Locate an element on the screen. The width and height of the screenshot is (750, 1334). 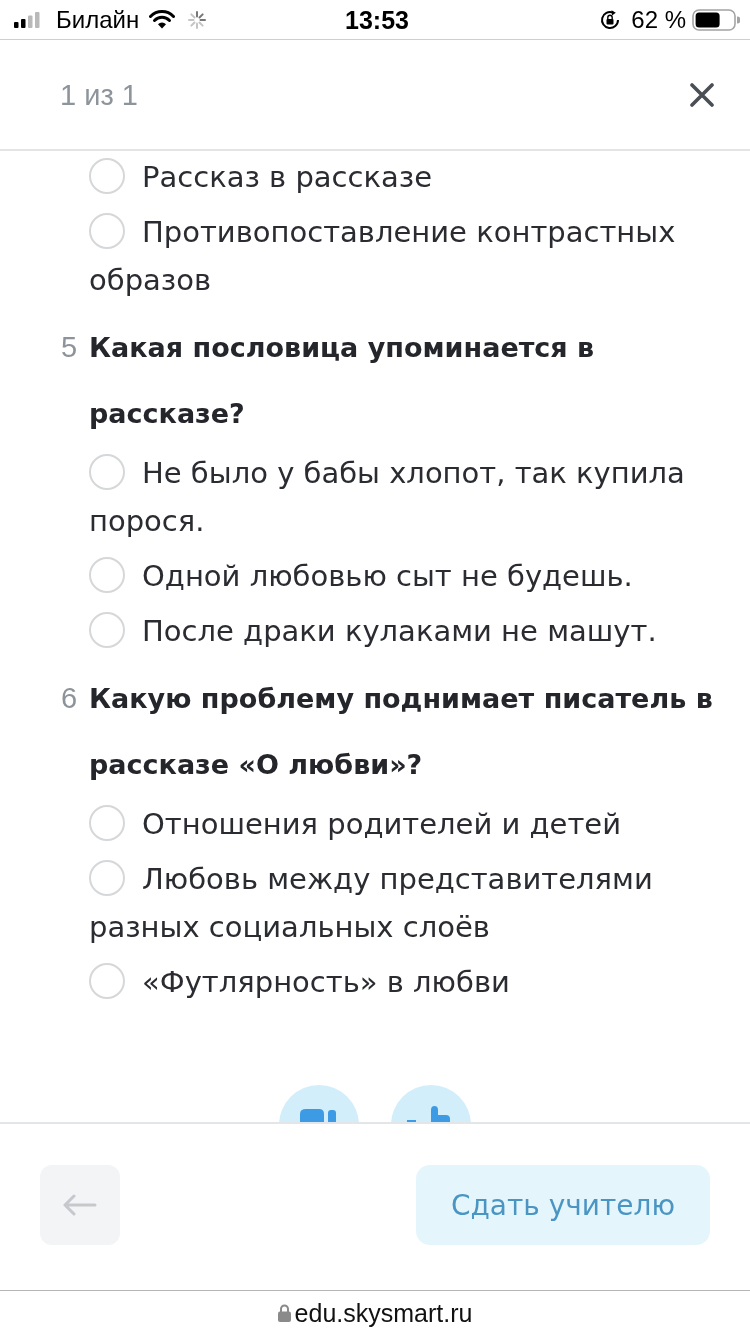
battery-percent: 62 % is located at coordinates (658, 19).